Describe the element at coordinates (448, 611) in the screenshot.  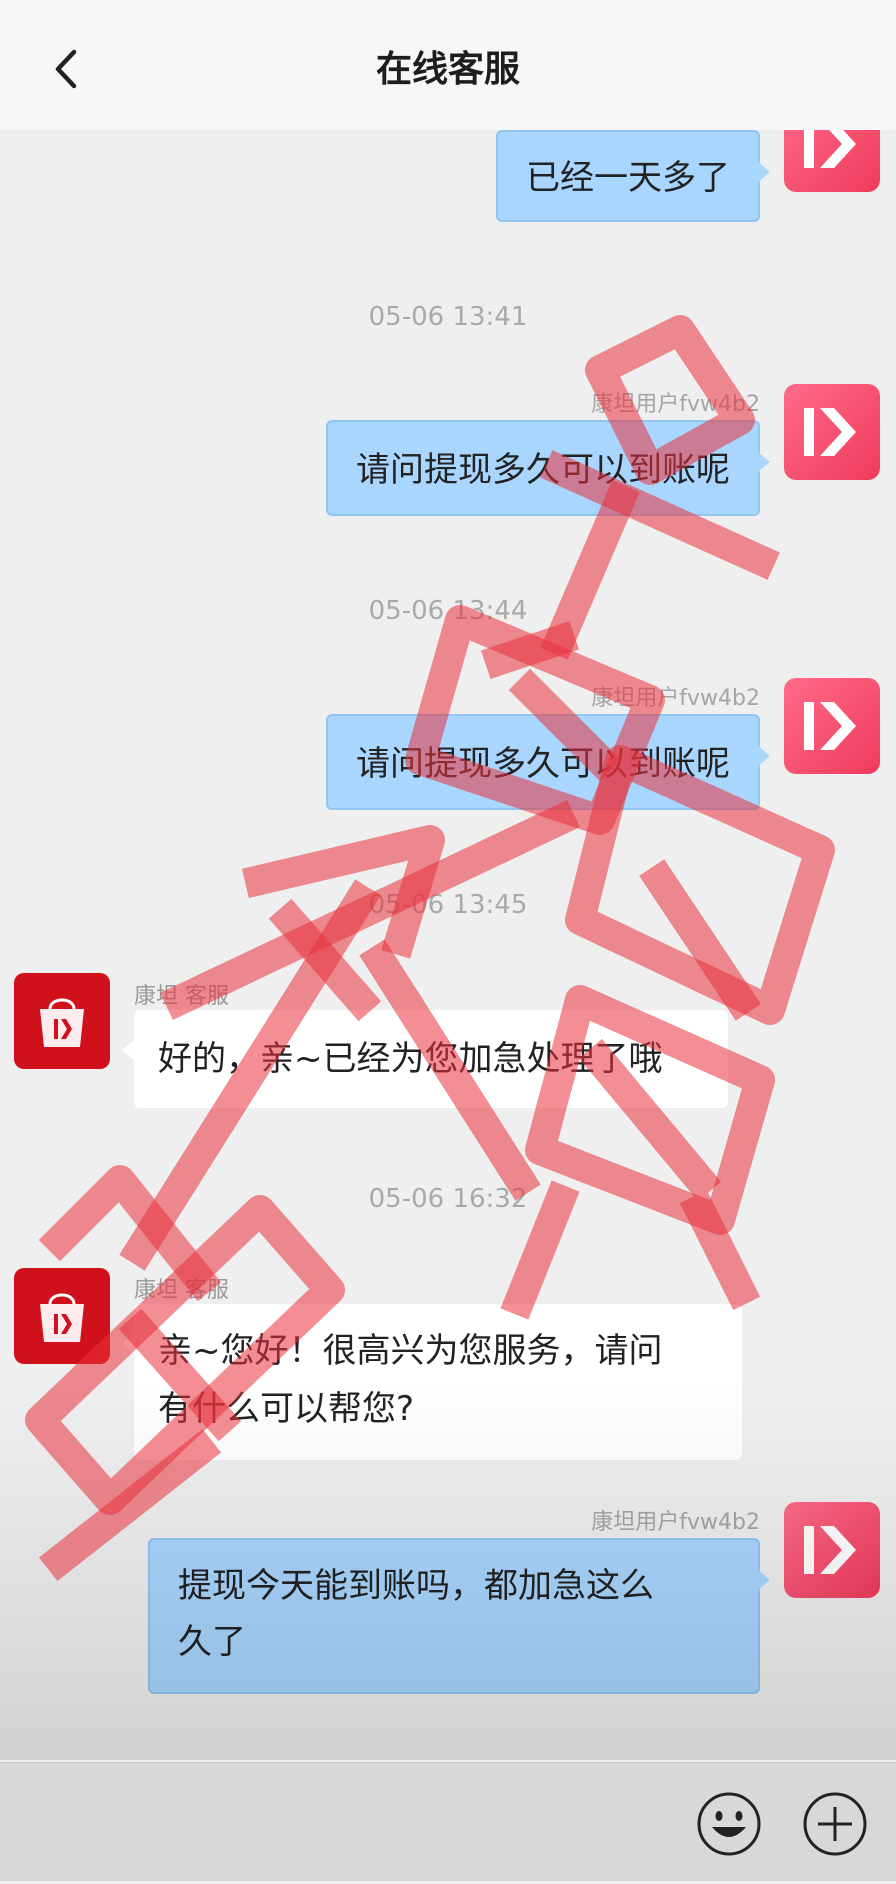
I see `timestamp: 05-06 13:44` at that location.